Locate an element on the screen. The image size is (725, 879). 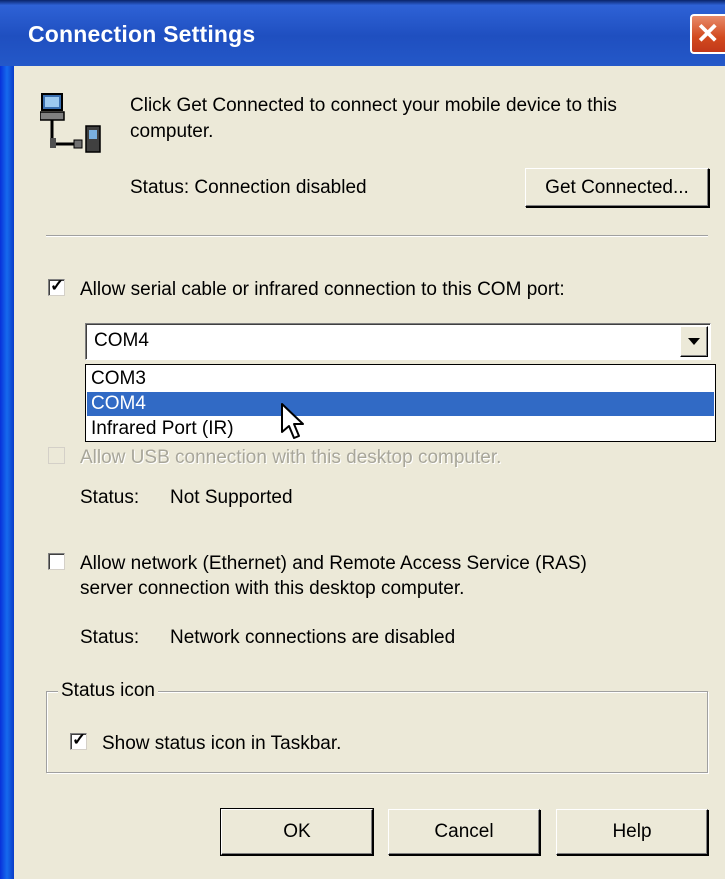
status-icon-group-legend: Status icon is located at coordinates (108, 691).